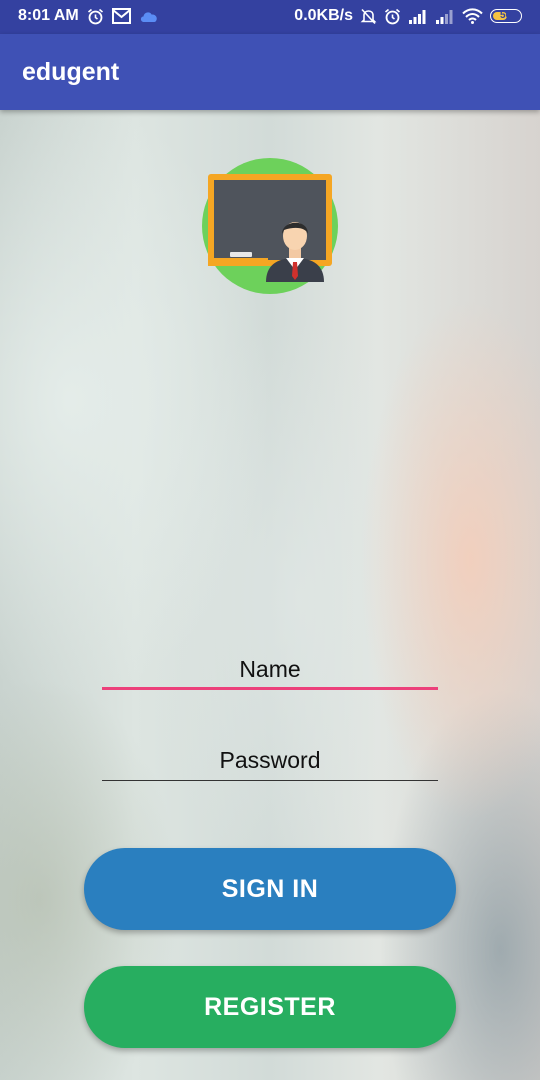 The image size is (540, 1080). Describe the element at coordinates (270, 226) in the screenshot. I see `teacher-blackboard-icon` at that location.